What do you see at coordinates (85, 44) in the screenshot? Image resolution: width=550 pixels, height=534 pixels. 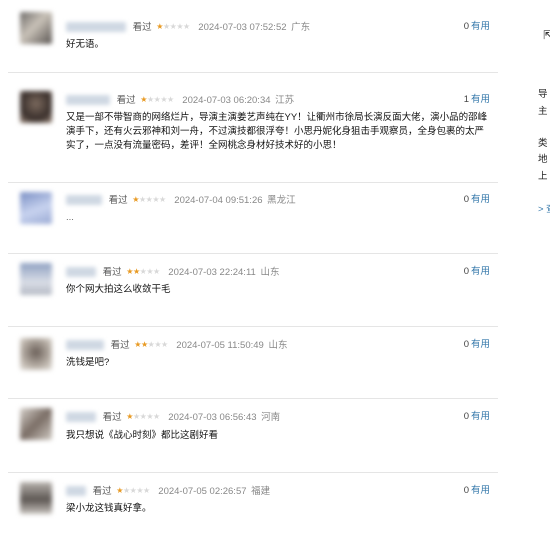 I see `review-content: 好无语。` at bounding box center [85, 44].